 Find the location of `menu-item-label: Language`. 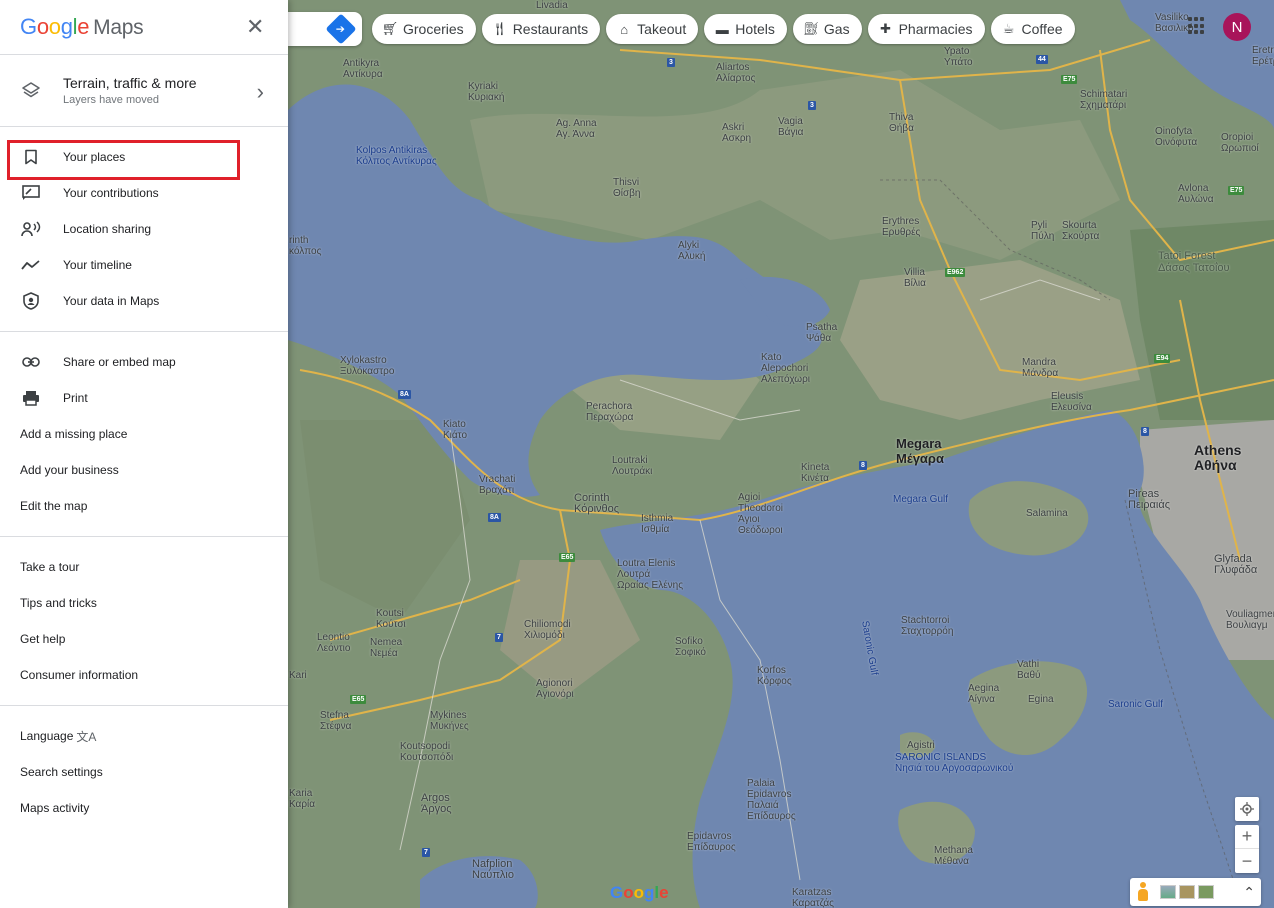

menu-item-label: Language is located at coordinates (47, 736).